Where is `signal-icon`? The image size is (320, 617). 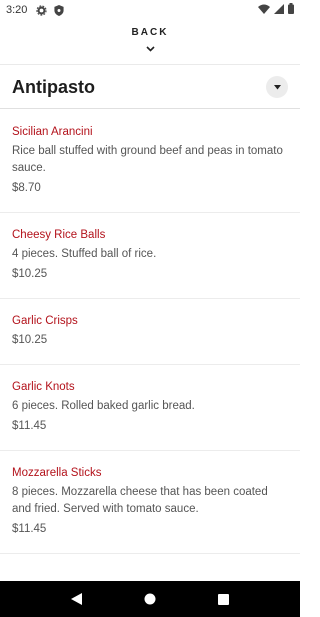
signal-icon is located at coordinates (279, 10).